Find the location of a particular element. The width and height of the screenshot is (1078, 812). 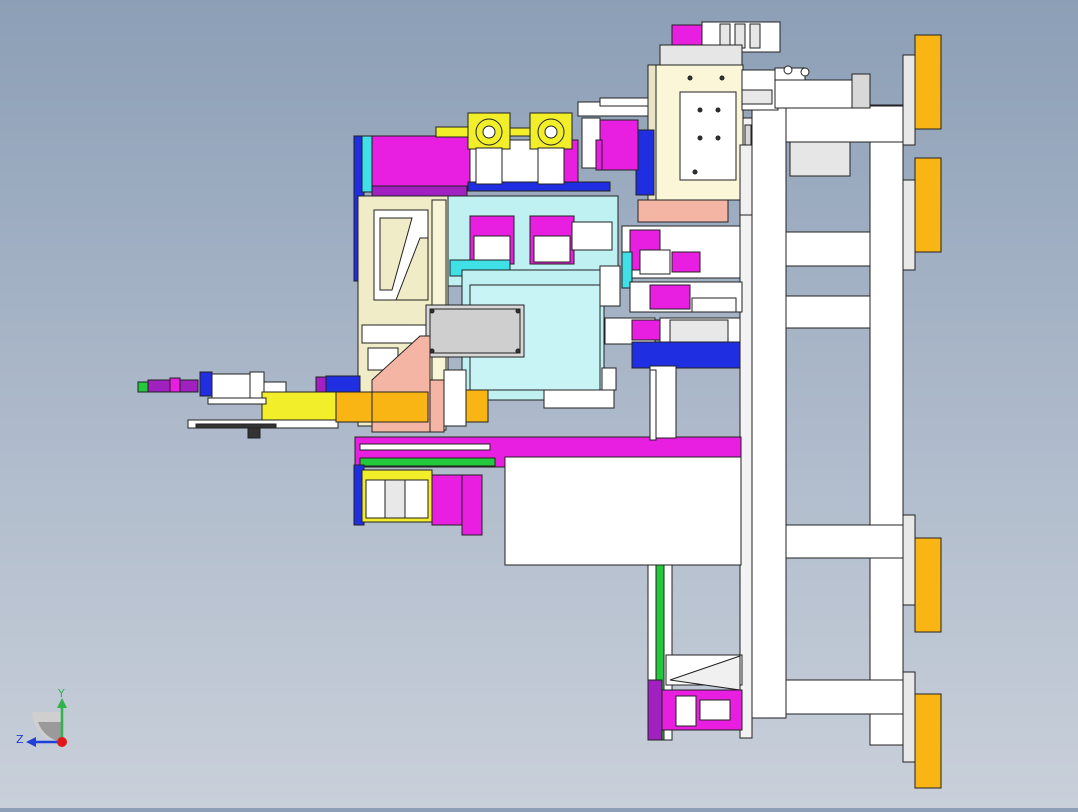

main-column is located at coordinates (769, 413).